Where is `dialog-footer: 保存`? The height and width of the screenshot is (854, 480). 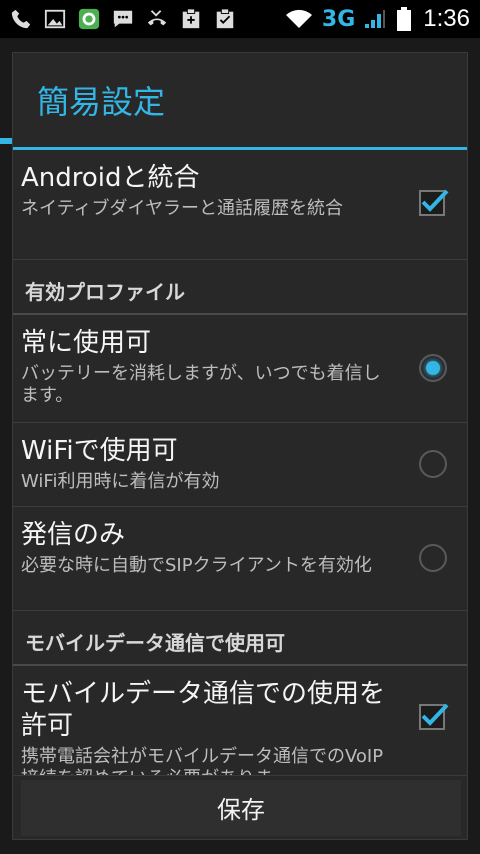
dialog-footer: 保存 is located at coordinates (240, 807).